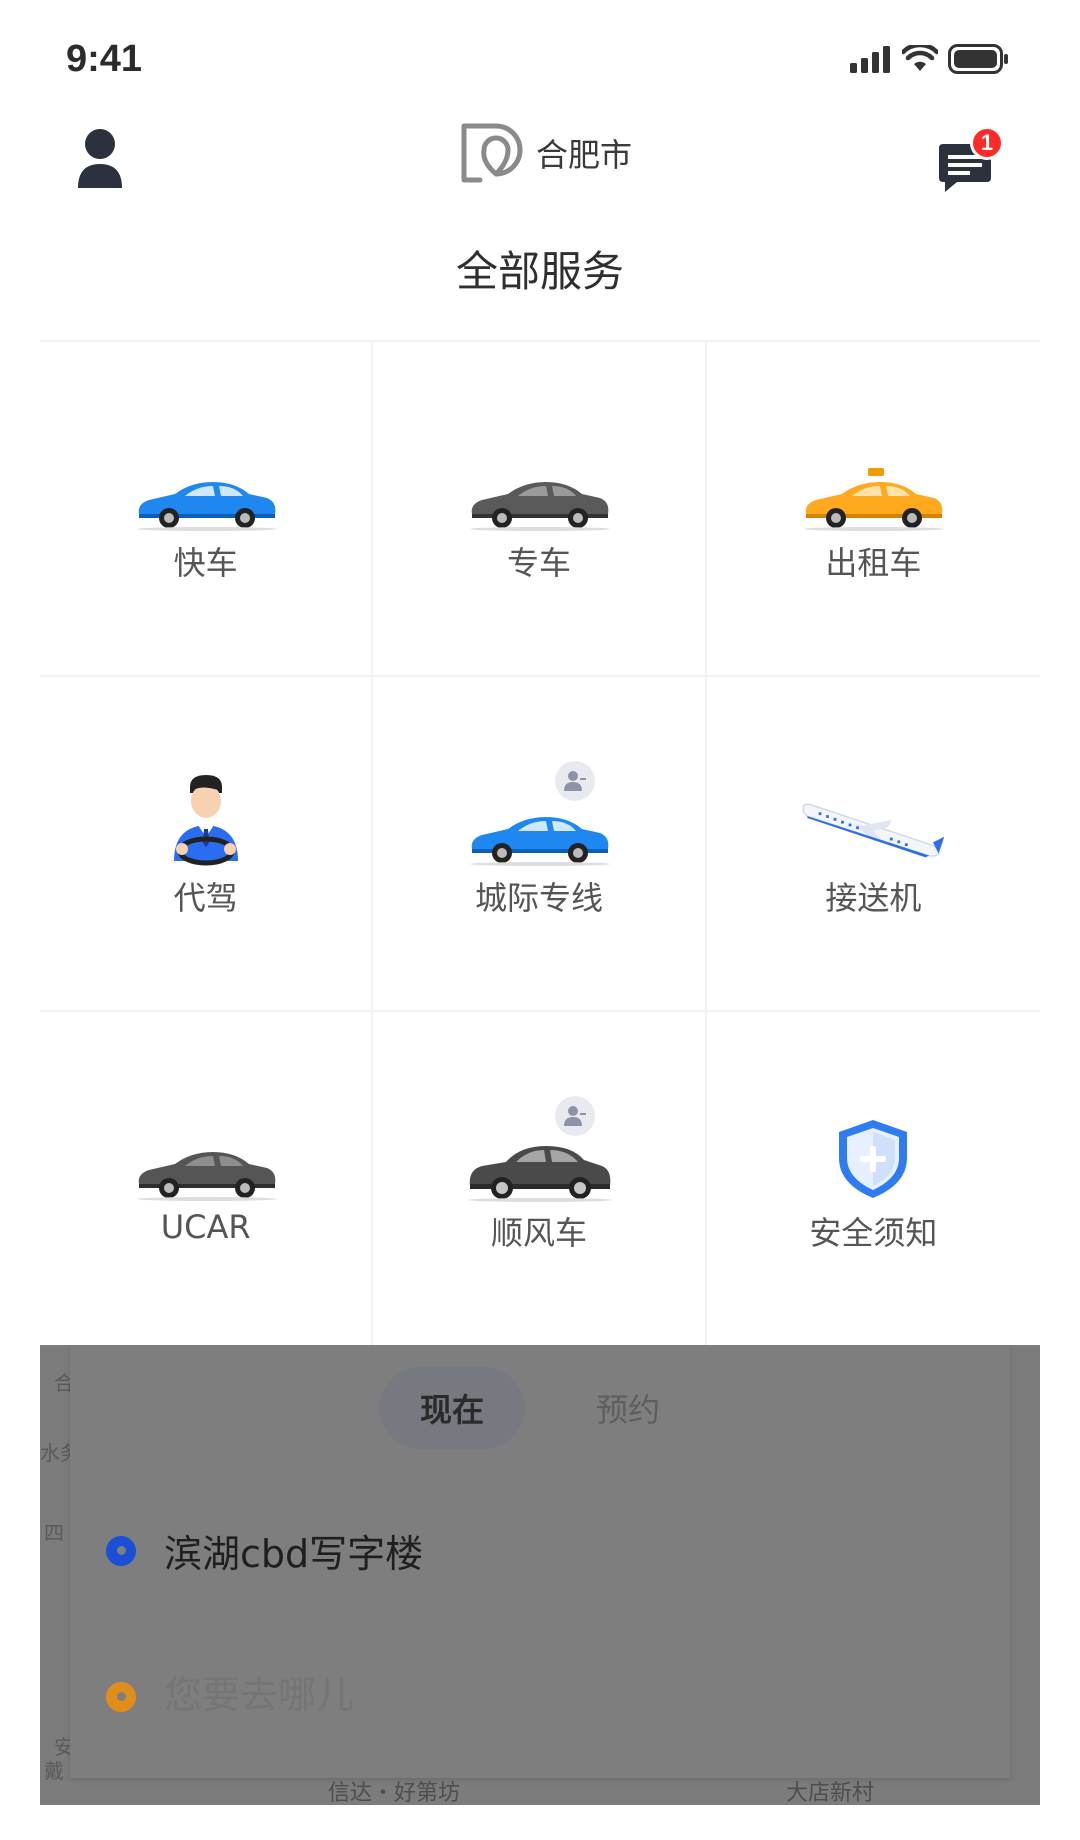  What do you see at coordinates (540, 1408) in the screenshot?
I see `booking-tabs: 现在 预约` at bounding box center [540, 1408].